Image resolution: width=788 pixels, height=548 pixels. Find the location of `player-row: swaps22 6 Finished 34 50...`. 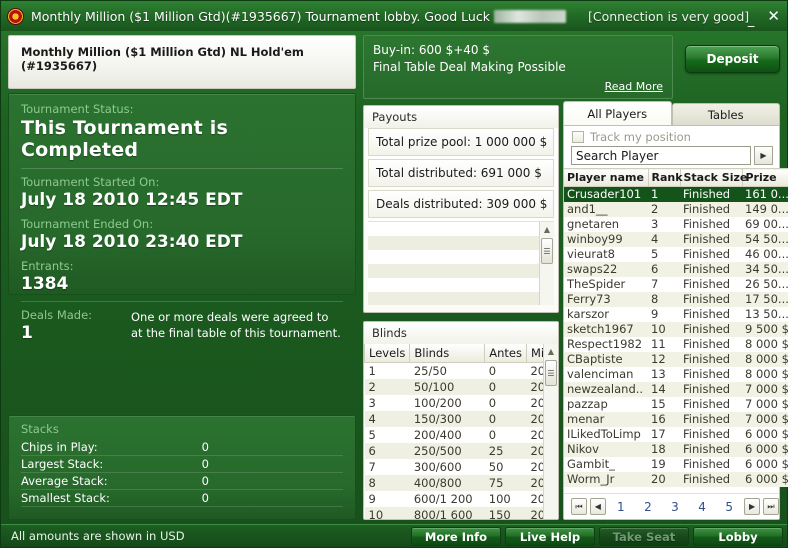

player-row: swaps22 6 Finished 34 50... is located at coordinates (676, 269).